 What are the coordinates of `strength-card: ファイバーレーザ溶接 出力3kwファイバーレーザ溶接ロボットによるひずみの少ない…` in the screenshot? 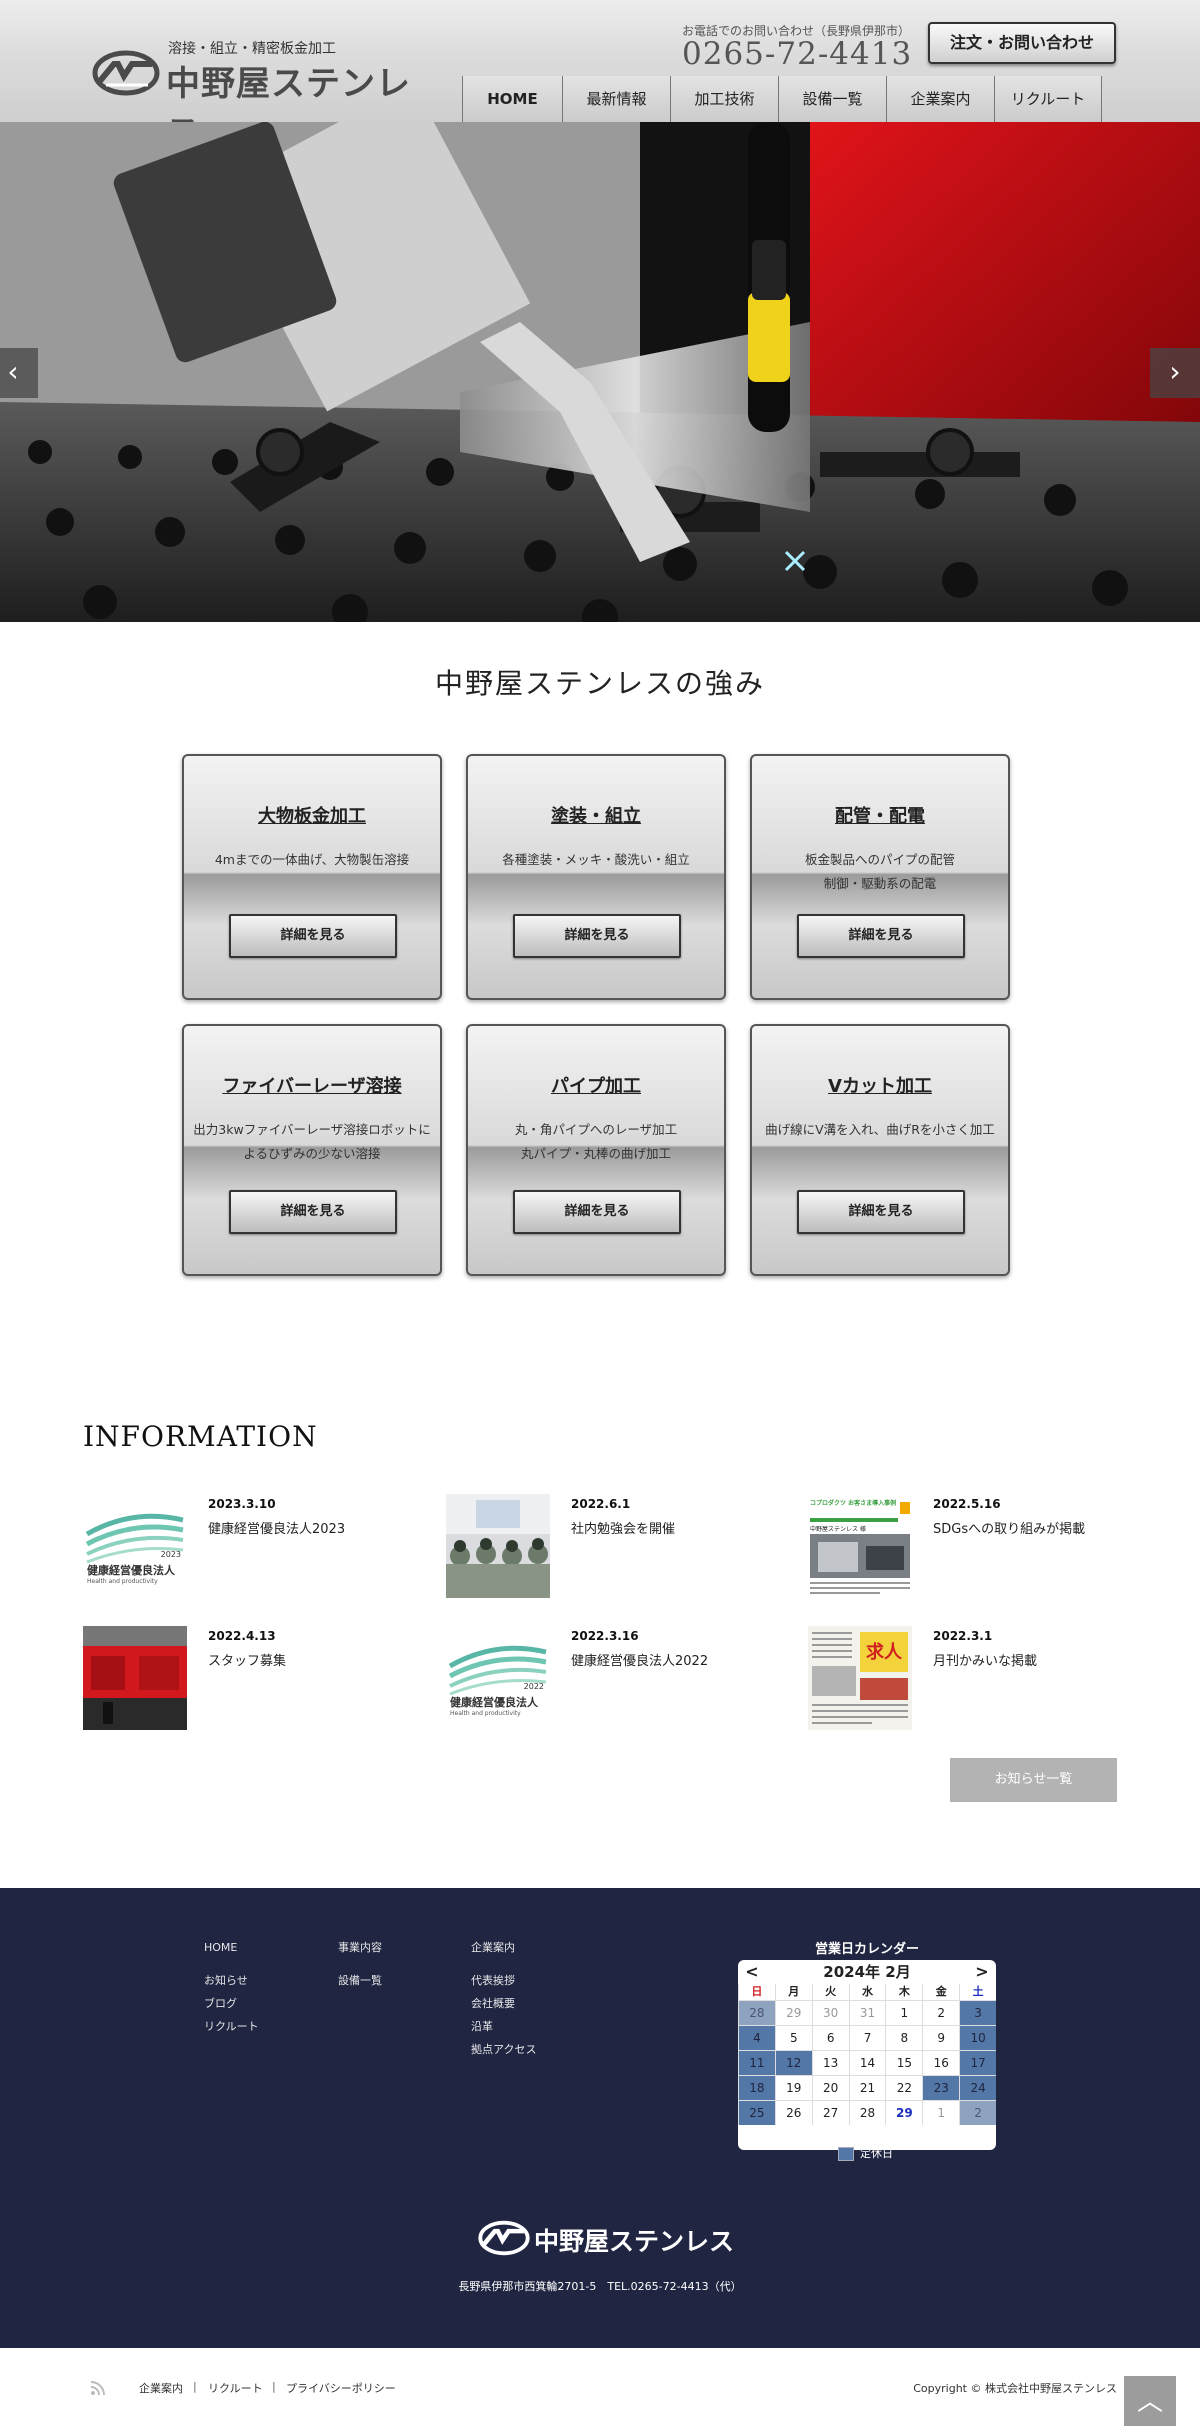 It's located at (312, 1150).